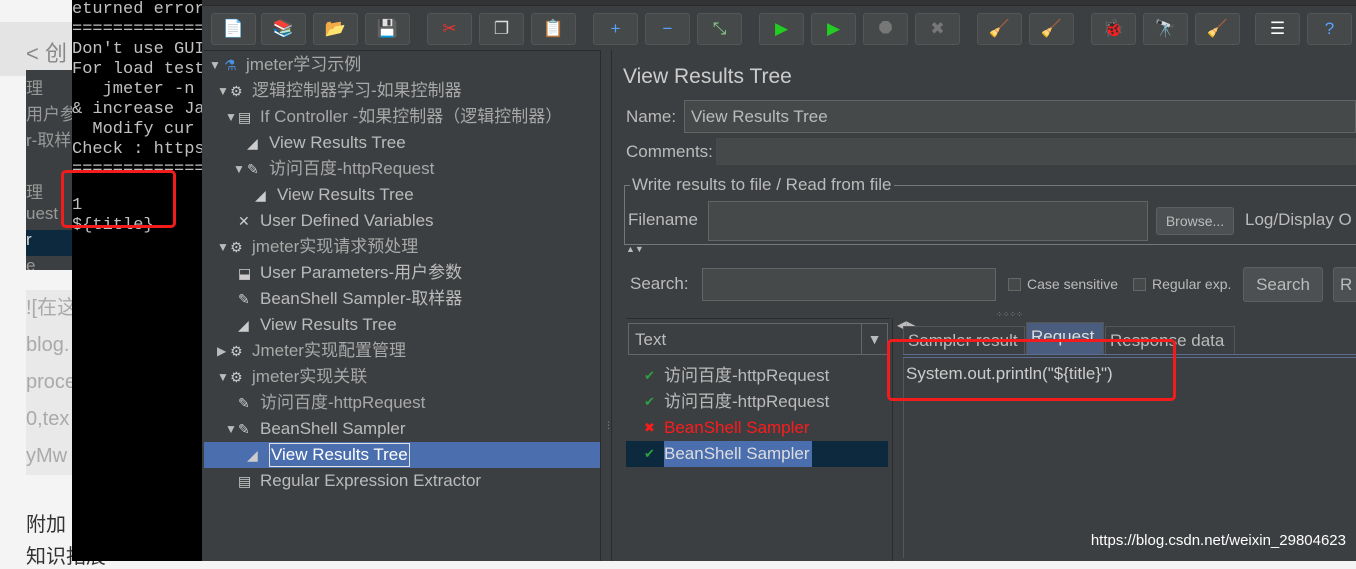 This screenshot has height=569, width=1356. Describe the element at coordinates (402, 65) in the screenshot. I see `tree-item: ▼ ⚗ jmeter学习示例` at that location.